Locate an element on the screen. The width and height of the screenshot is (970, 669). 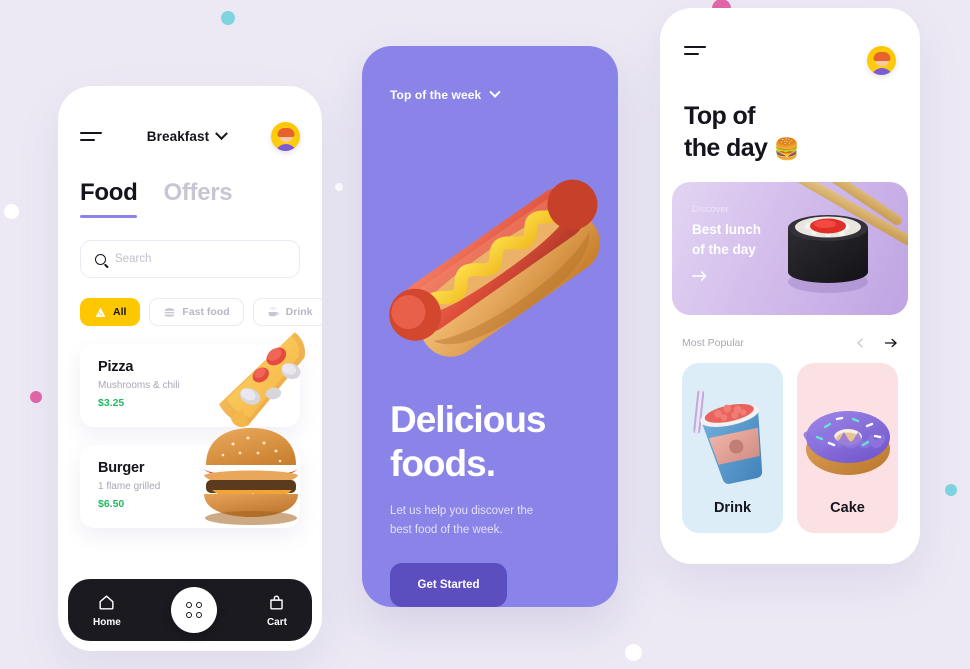
pizza-icon is located at coordinates (100, 312).